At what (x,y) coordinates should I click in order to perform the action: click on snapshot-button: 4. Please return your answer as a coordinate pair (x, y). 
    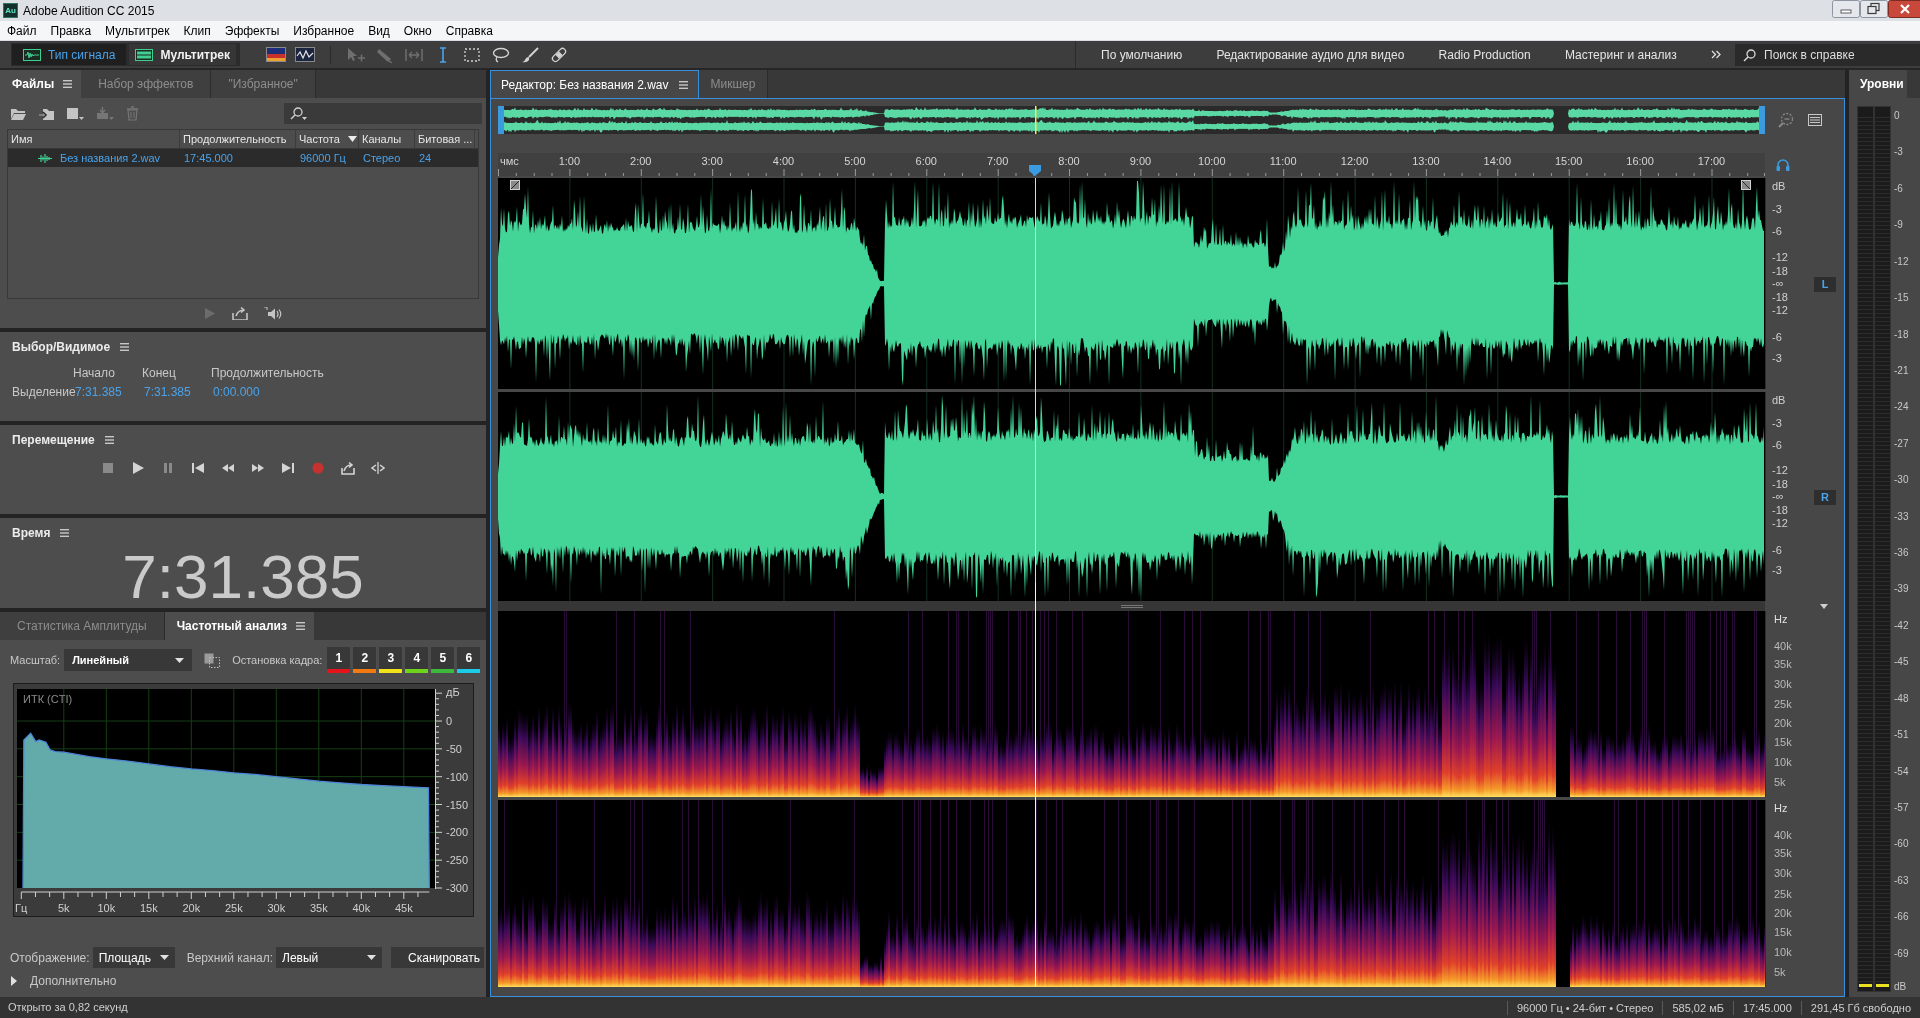
    Looking at the image, I should click on (417, 660).